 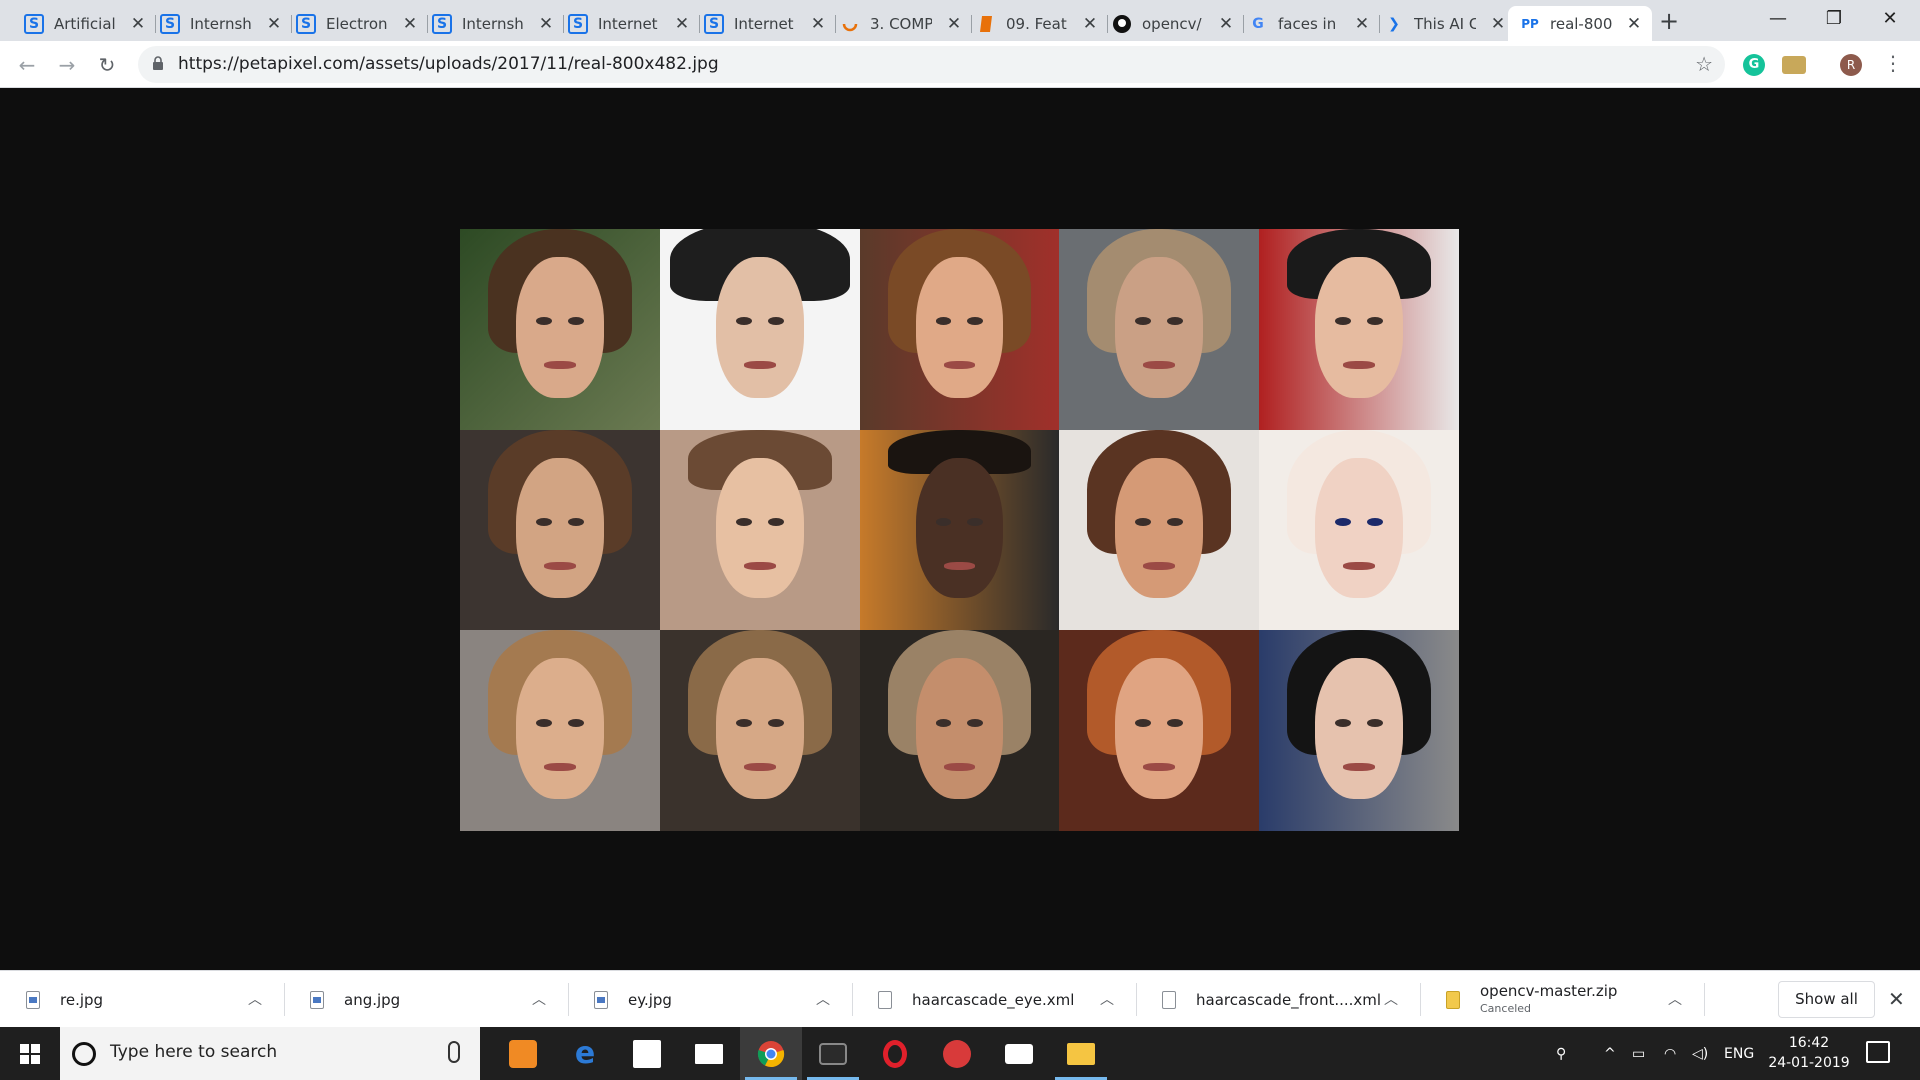 I want to click on taskbar-app-edge: e, so click(x=585, y=1053).